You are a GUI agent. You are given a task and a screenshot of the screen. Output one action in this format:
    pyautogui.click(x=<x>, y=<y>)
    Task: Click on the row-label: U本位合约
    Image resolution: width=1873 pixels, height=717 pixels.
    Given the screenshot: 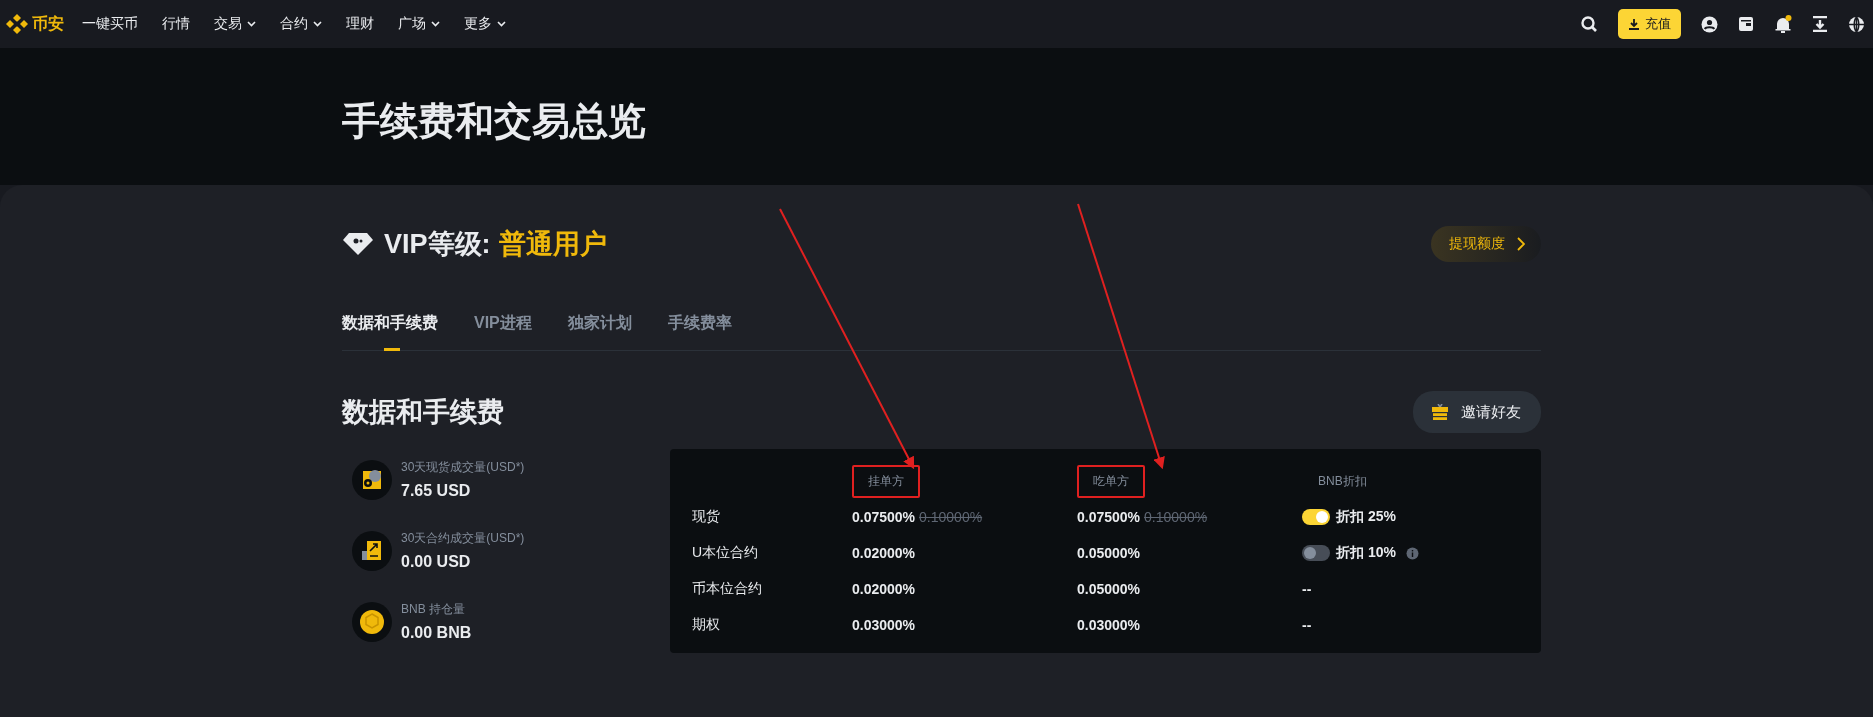 What is the action you would take?
    pyautogui.click(x=726, y=553)
    